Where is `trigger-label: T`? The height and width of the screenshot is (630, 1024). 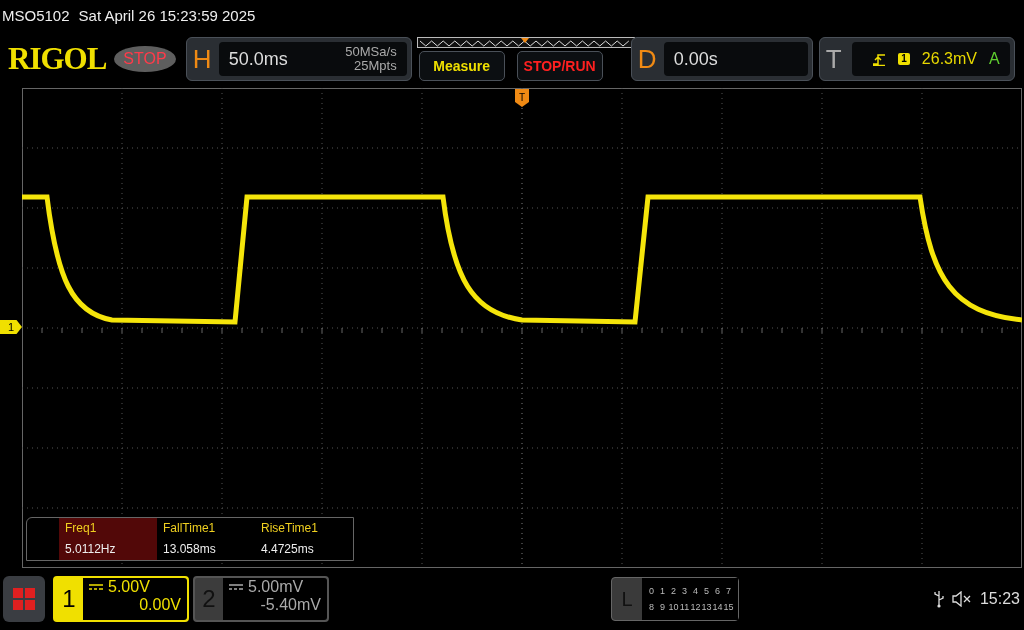
trigger-label: T is located at coordinates (834, 59).